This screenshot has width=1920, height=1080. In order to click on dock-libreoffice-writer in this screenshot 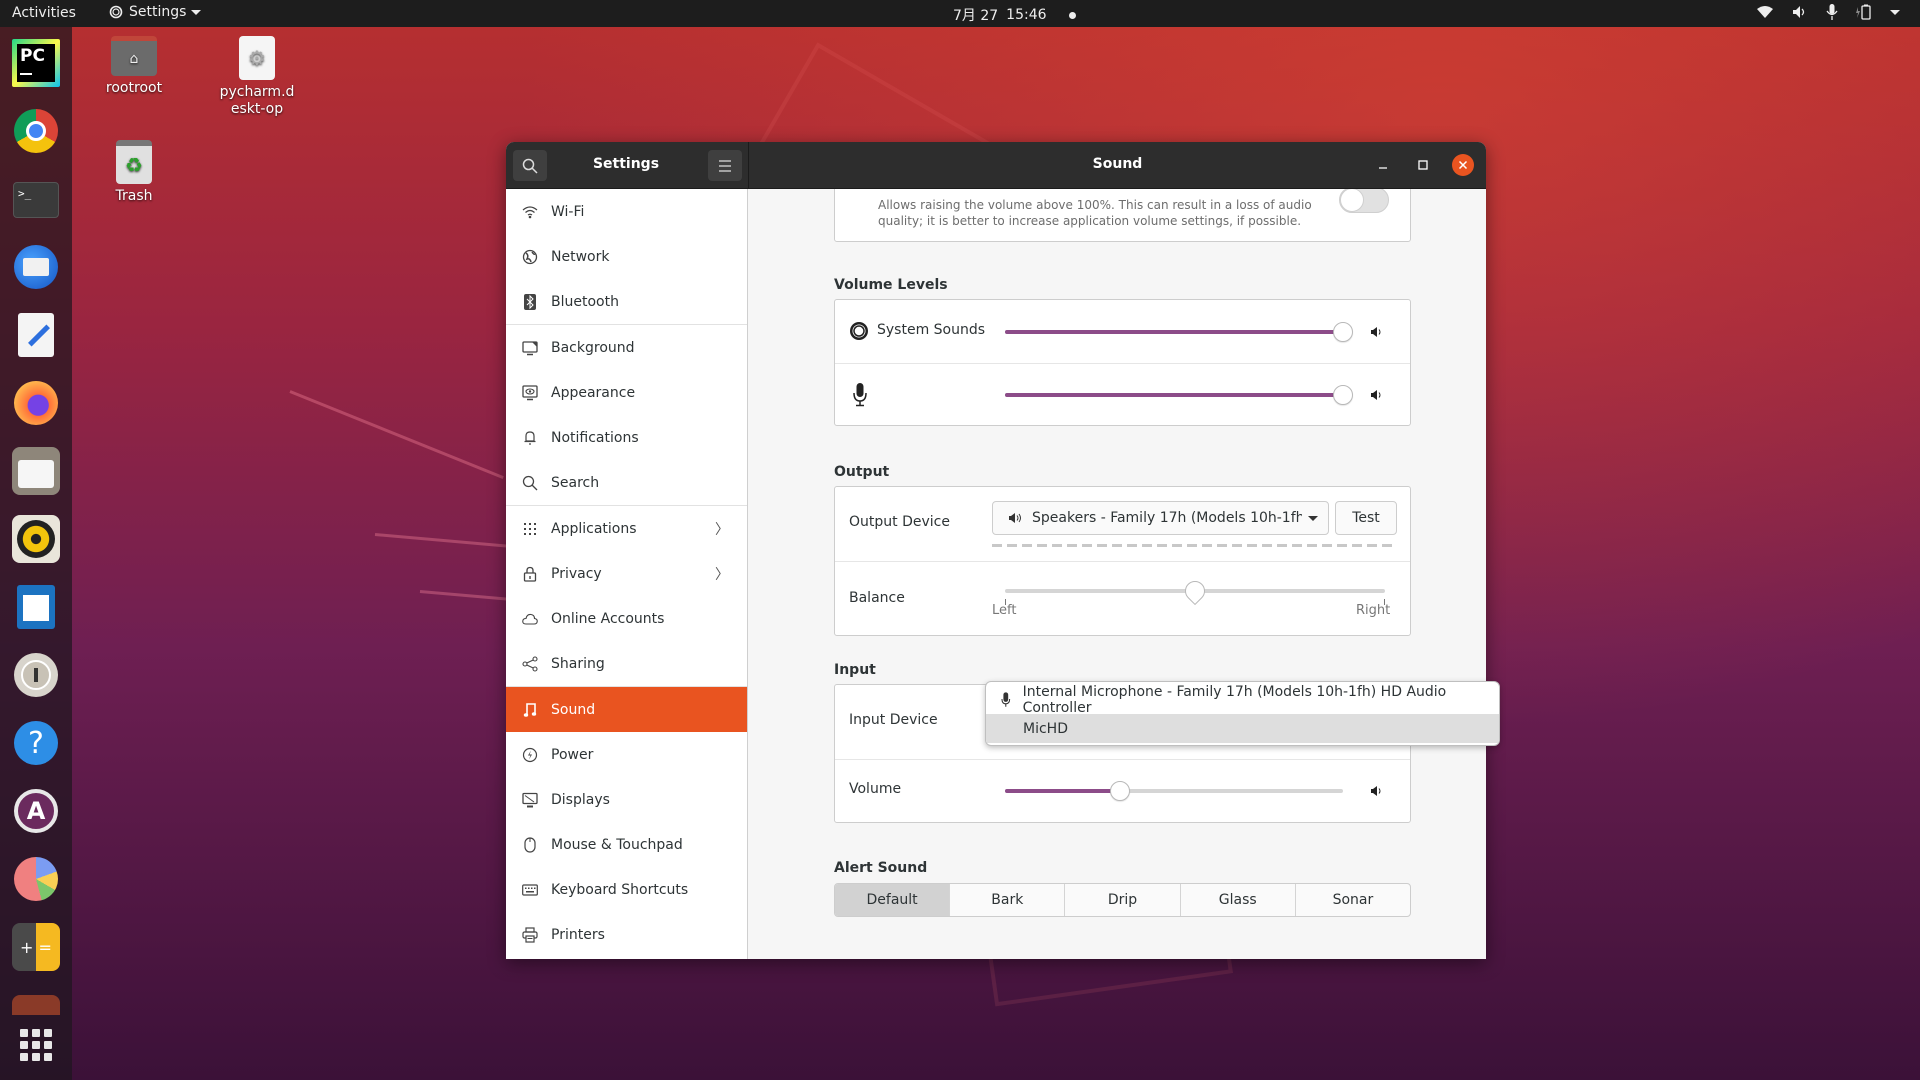, I will do `click(36, 607)`.